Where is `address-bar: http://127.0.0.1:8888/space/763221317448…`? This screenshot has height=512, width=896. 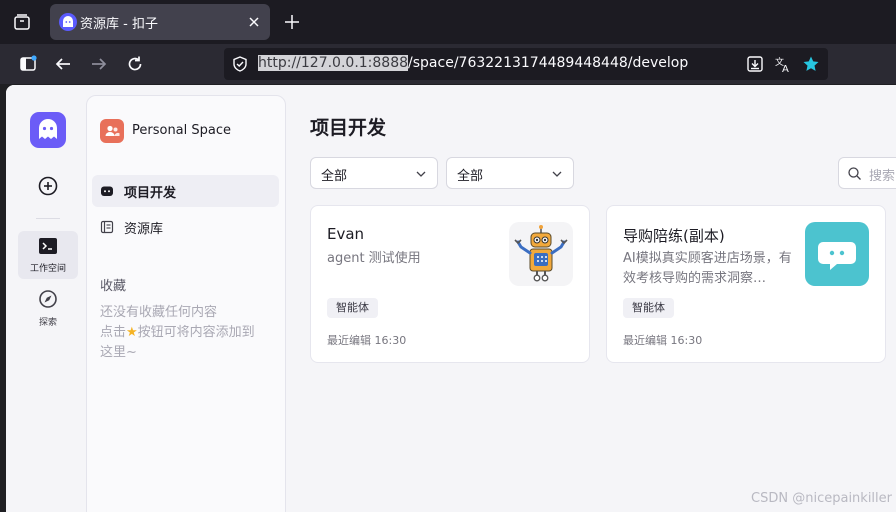 address-bar: http://127.0.0.1:8888/space/763221317448… is located at coordinates (526, 64).